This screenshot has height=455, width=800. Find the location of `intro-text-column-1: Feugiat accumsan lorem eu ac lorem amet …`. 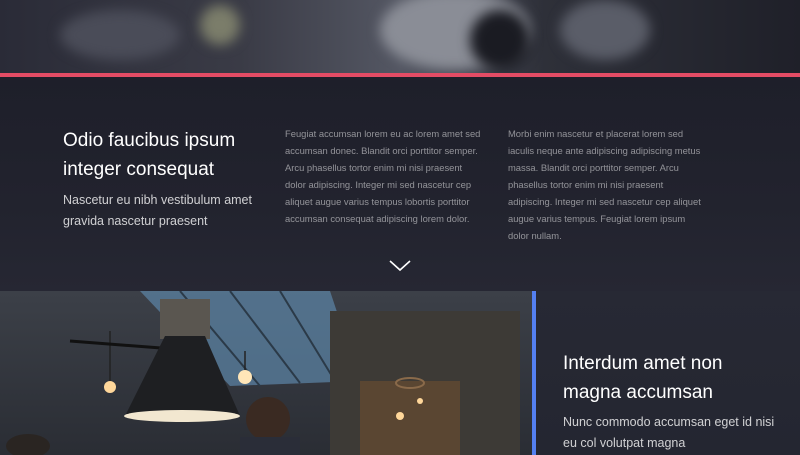

intro-text-column-1: Feugiat accumsan lorem eu ac lorem amet … is located at coordinates (383, 176).